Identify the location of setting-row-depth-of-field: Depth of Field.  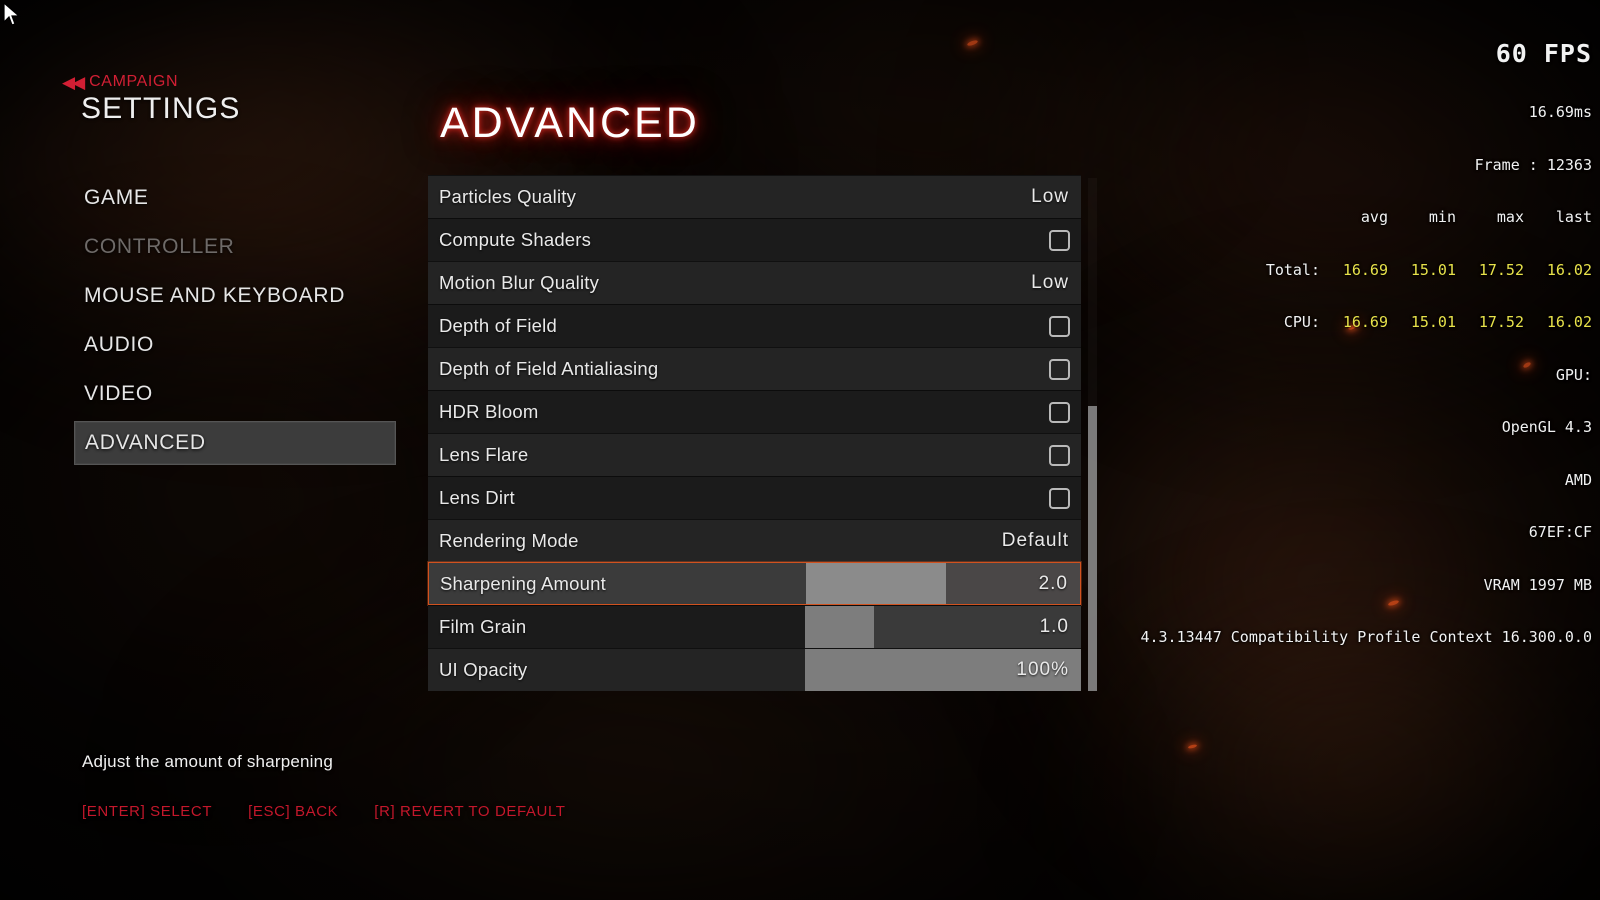
(754, 325).